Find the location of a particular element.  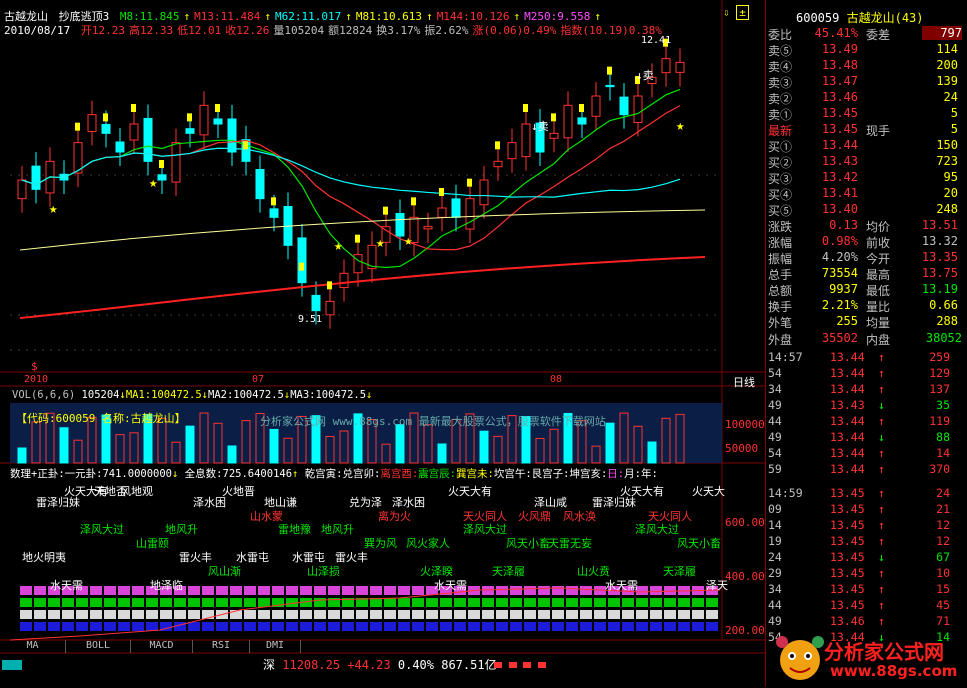

tick-volume: 21 is located at coordinates (943, 509).